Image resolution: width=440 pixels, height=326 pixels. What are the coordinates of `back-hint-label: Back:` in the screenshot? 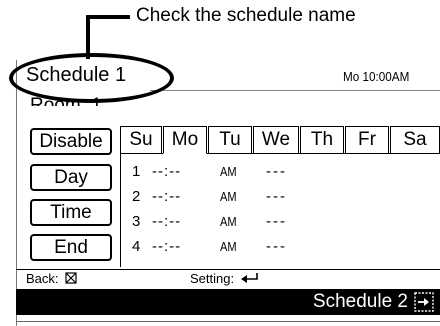 It's located at (42, 278).